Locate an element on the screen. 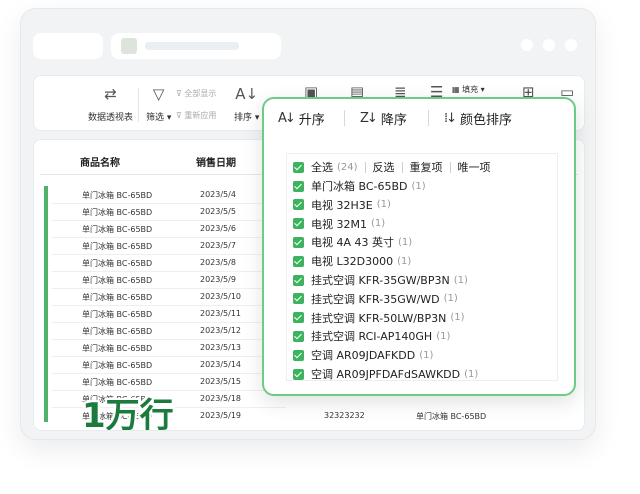 This screenshot has height=494, width=640. window-controls is located at coordinates (549, 45).